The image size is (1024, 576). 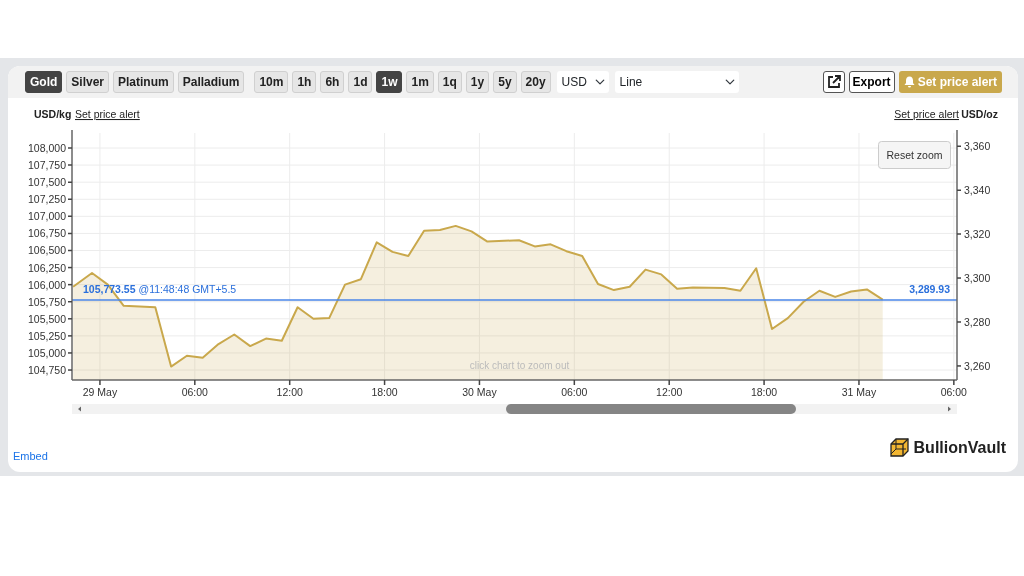 I want to click on axis-label: 105,250, so click(x=47, y=335).